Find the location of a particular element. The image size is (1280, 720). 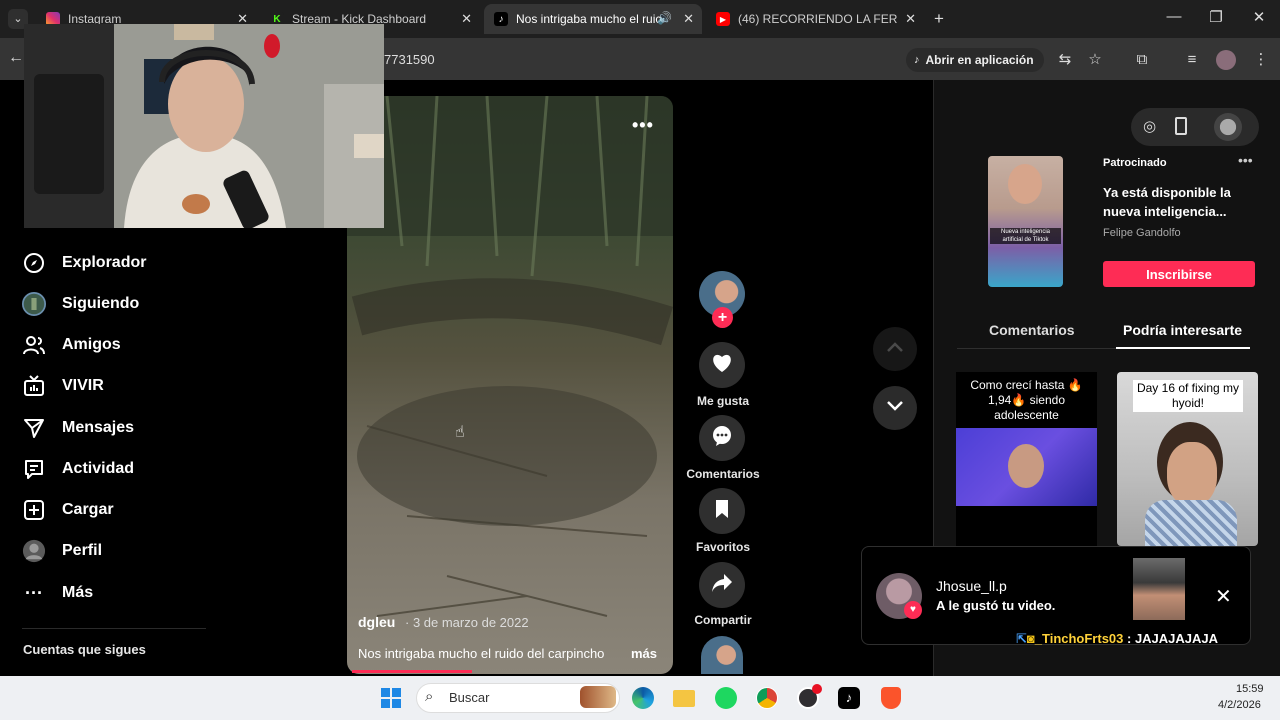

taskbar-search-label: Buscar is located at coordinates (469, 697).